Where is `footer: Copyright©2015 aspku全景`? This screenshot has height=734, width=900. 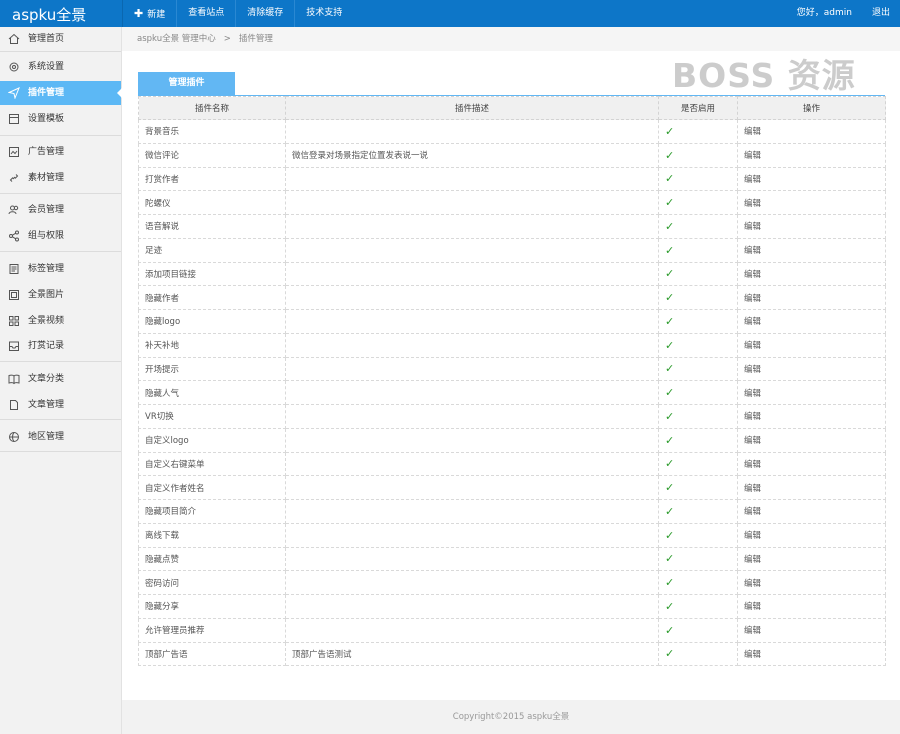 footer: Copyright©2015 aspku全景 is located at coordinates (511, 717).